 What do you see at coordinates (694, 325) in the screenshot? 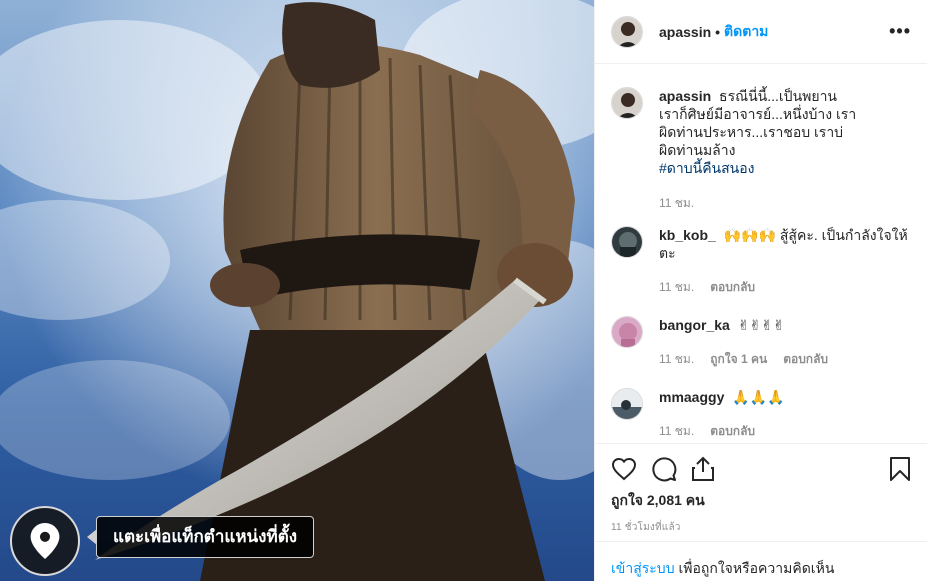
I see `comment-username: bangor_ka` at bounding box center [694, 325].